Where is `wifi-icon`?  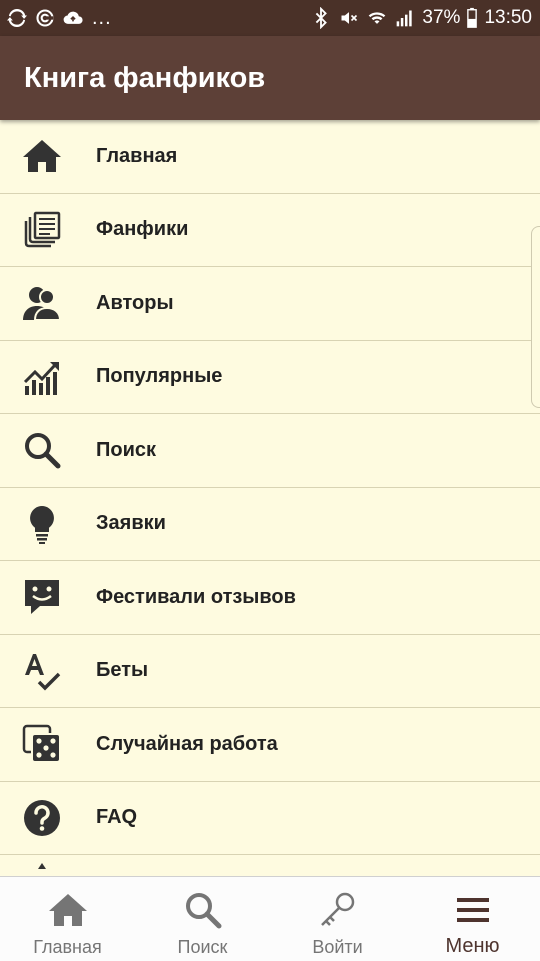
wifi-icon is located at coordinates (377, 18).